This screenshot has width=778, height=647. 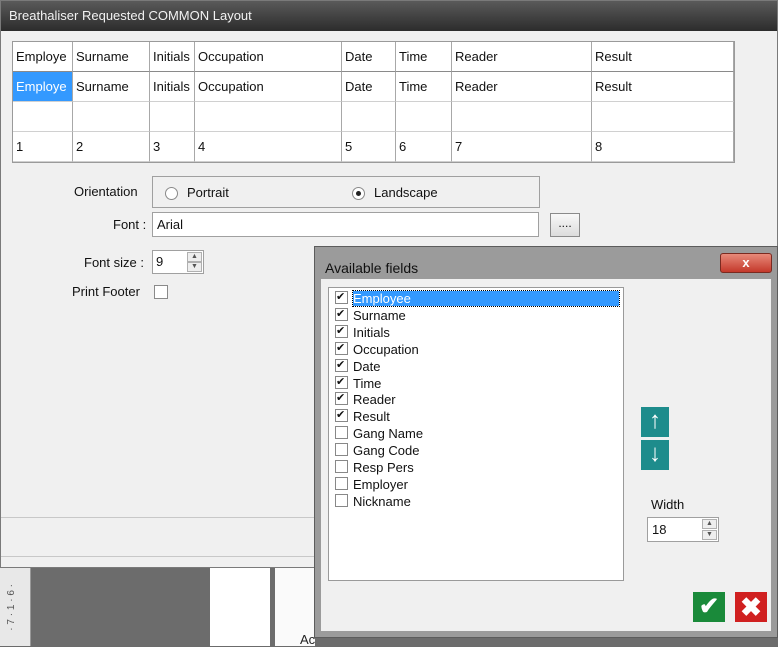 I want to click on close-button: x, so click(x=746, y=263).